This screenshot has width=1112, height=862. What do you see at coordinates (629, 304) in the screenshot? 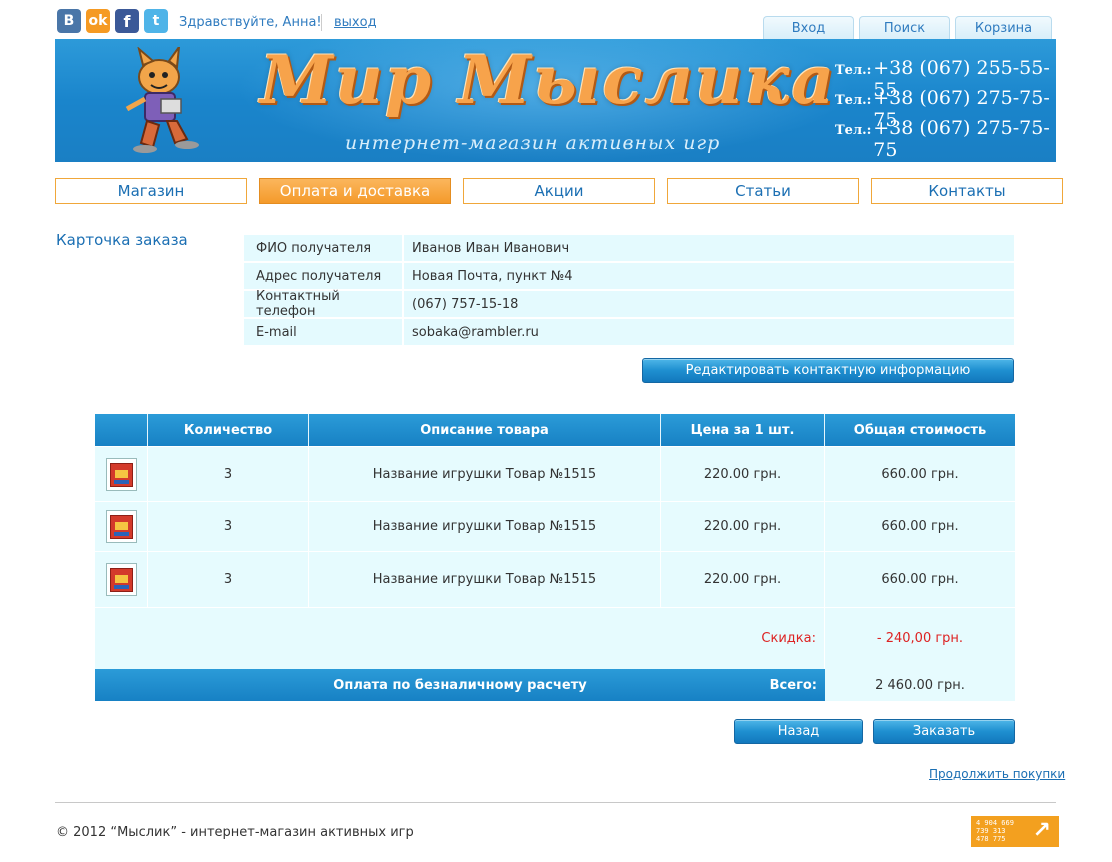
I see `info-row: Контактный телефон (067) 757-15-18` at bounding box center [629, 304].